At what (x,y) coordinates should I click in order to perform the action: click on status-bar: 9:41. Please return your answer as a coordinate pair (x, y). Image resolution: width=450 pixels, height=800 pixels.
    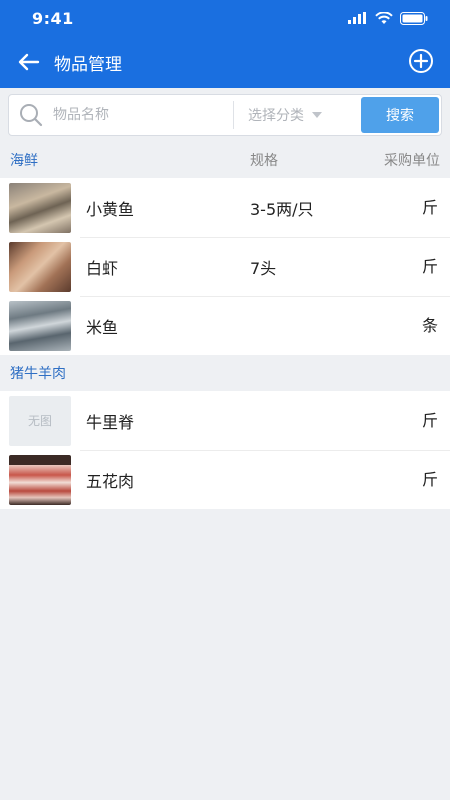
    Looking at the image, I should click on (225, 18).